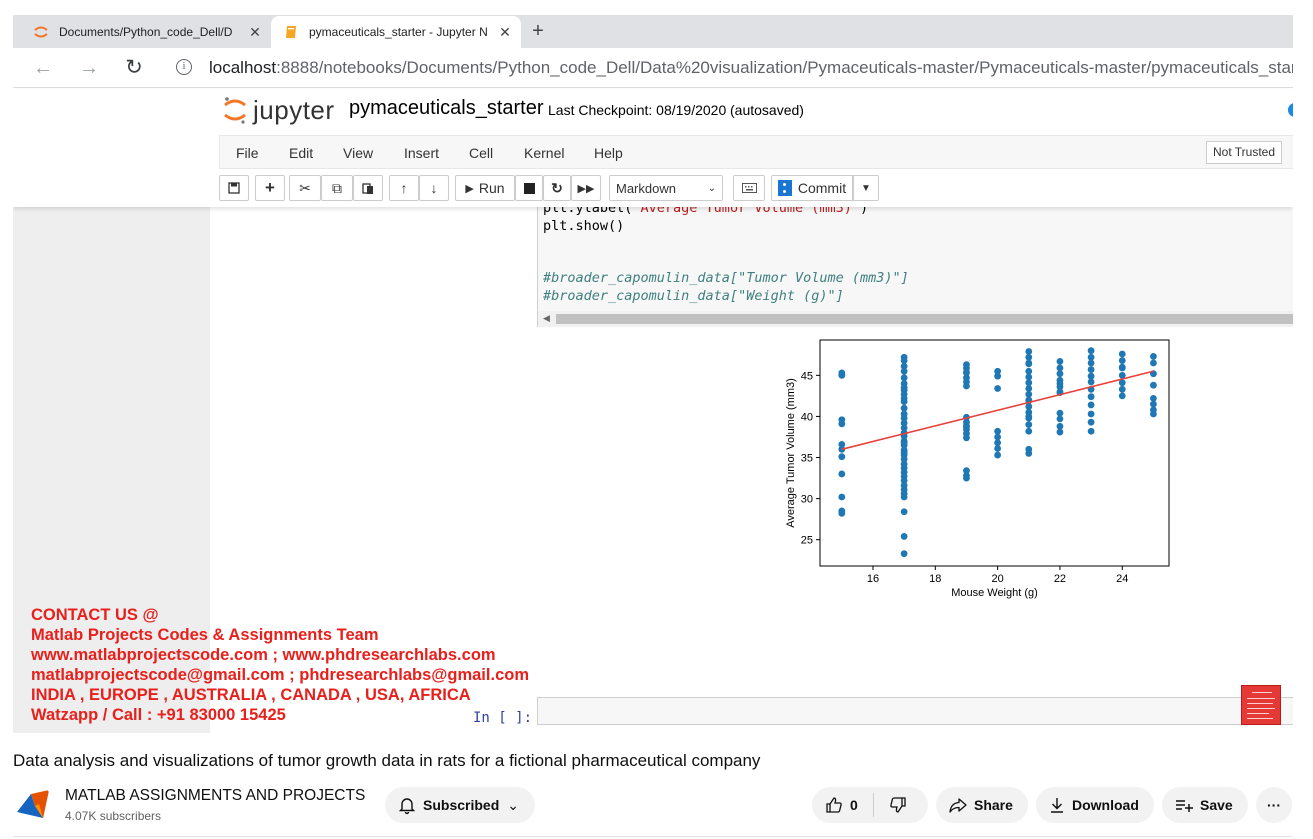  Describe the element at coordinates (653, 836) in the screenshot. I see `divider` at that location.